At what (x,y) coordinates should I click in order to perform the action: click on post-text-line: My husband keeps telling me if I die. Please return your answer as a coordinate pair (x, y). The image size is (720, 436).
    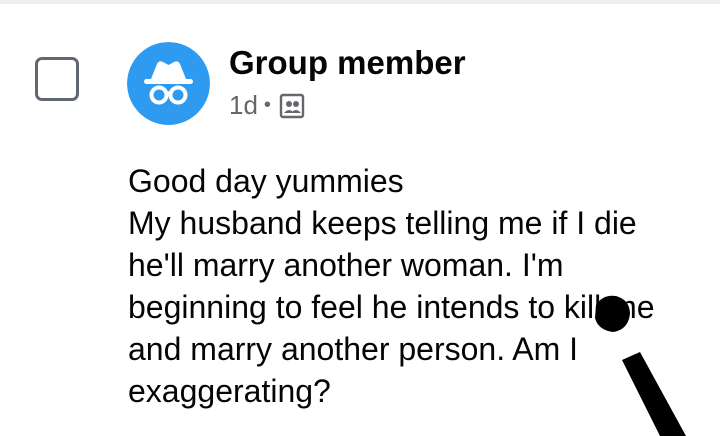
    Looking at the image, I should click on (382, 223).